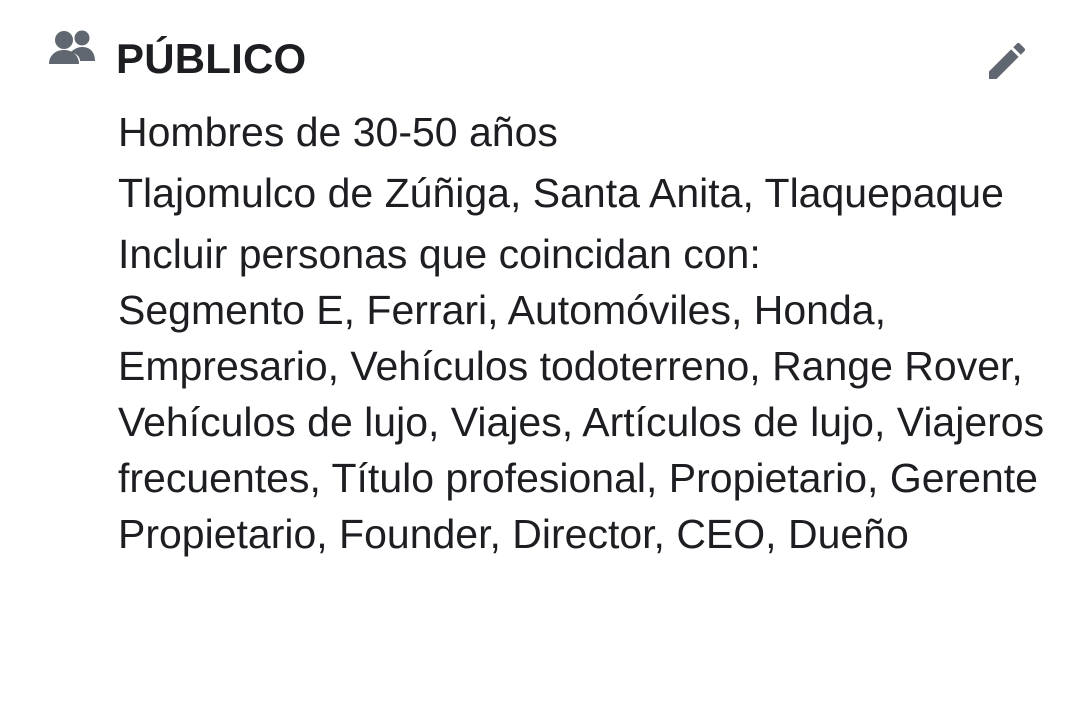  What do you see at coordinates (439, 254) in the screenshot?
I see `interests-prefix: Incluir personas que coincidan con:` at bounding box center [439, 254].